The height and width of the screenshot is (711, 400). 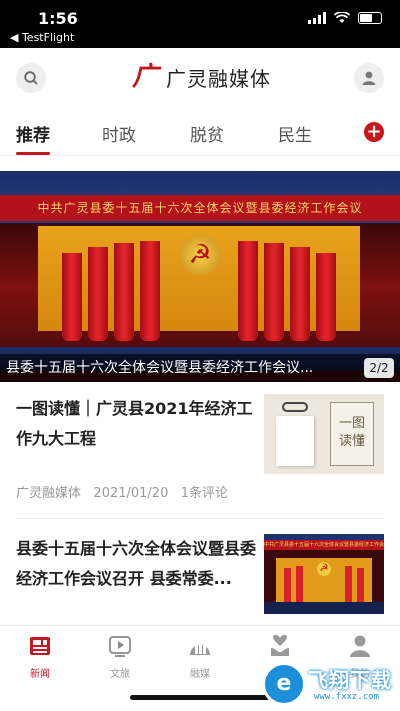 I want to click on media-icon, so click(x=200, y=647).